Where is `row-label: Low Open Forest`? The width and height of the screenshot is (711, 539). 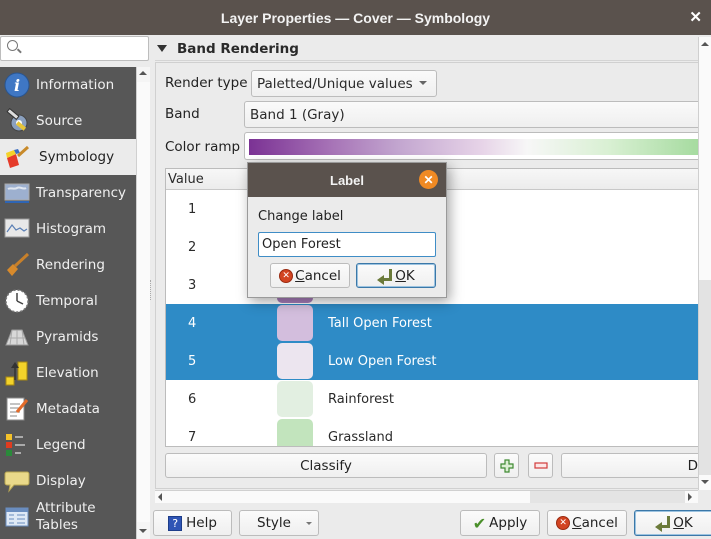 row-label: Low Open Forest is located at coordinates (382, 361).